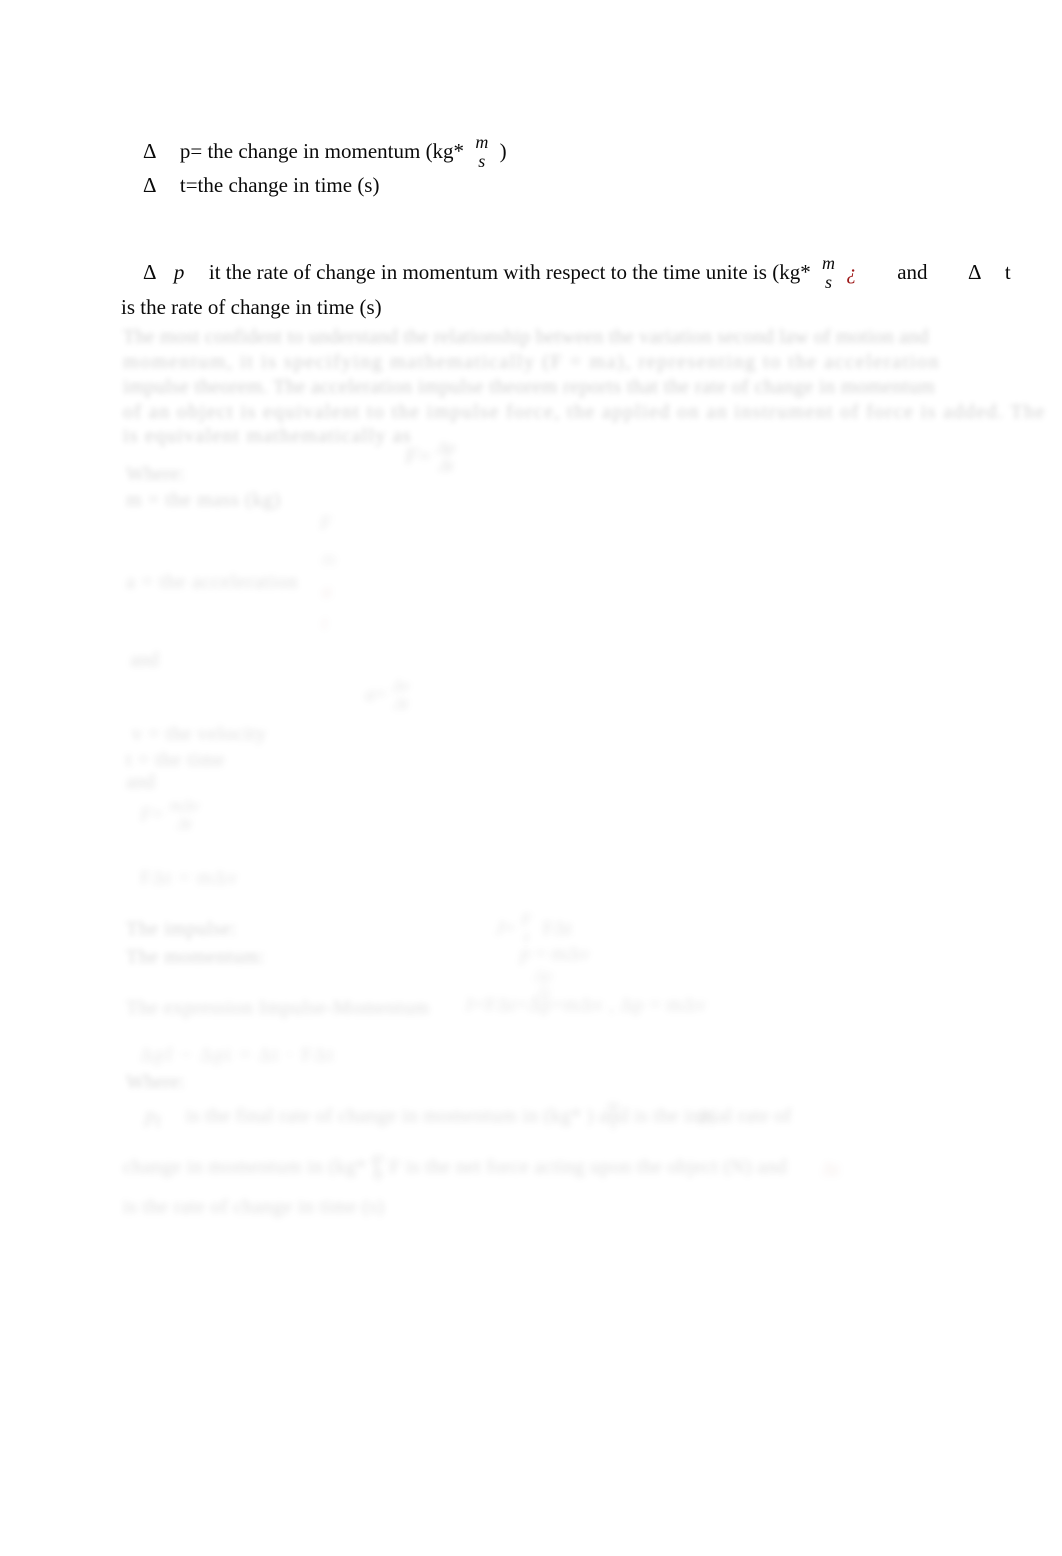 Image resolution: width=1062 pixels, height=1556 pixels. I want to click on closing-paren: ), so click(503, 150).